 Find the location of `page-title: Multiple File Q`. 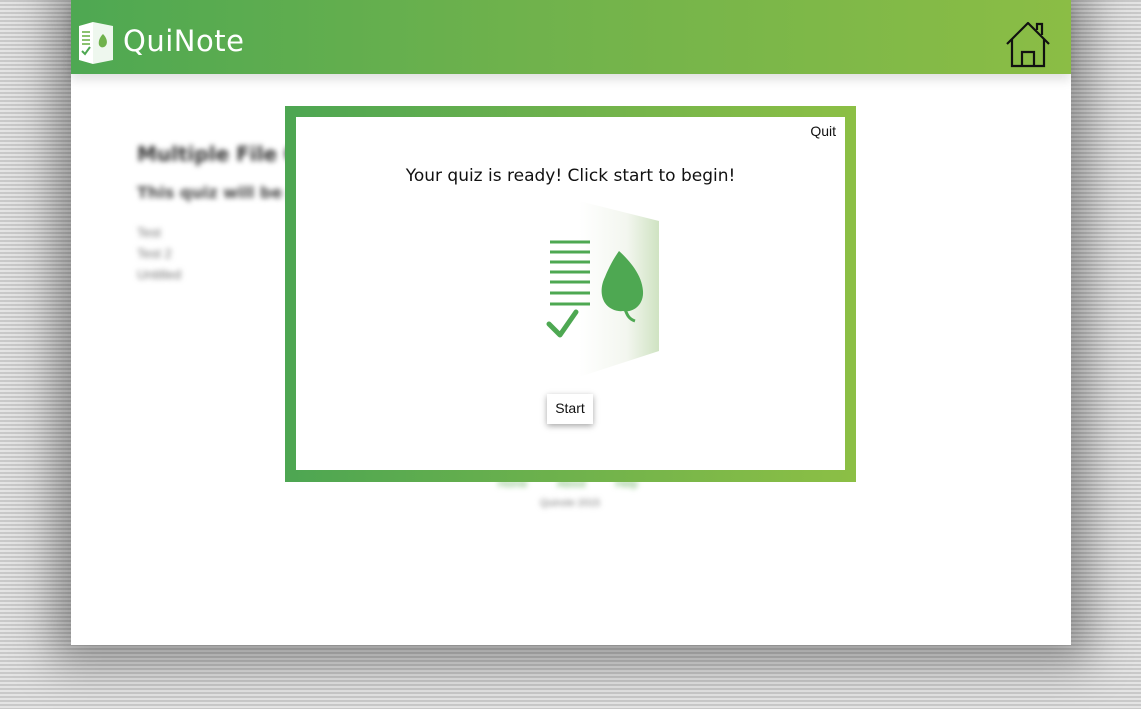

page-title: Multiple File Q is located at coordinates (219, 154).